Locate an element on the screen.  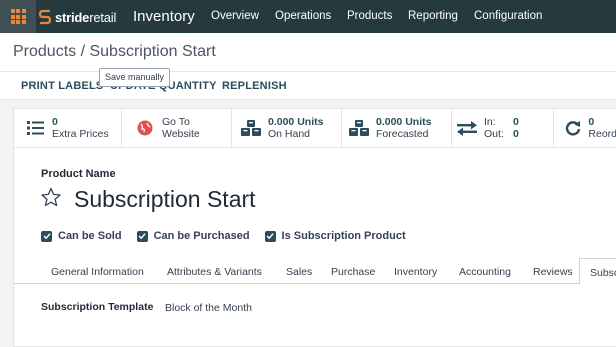
forecasted-value: 0.000 Units is located at coordinates (404, 122).